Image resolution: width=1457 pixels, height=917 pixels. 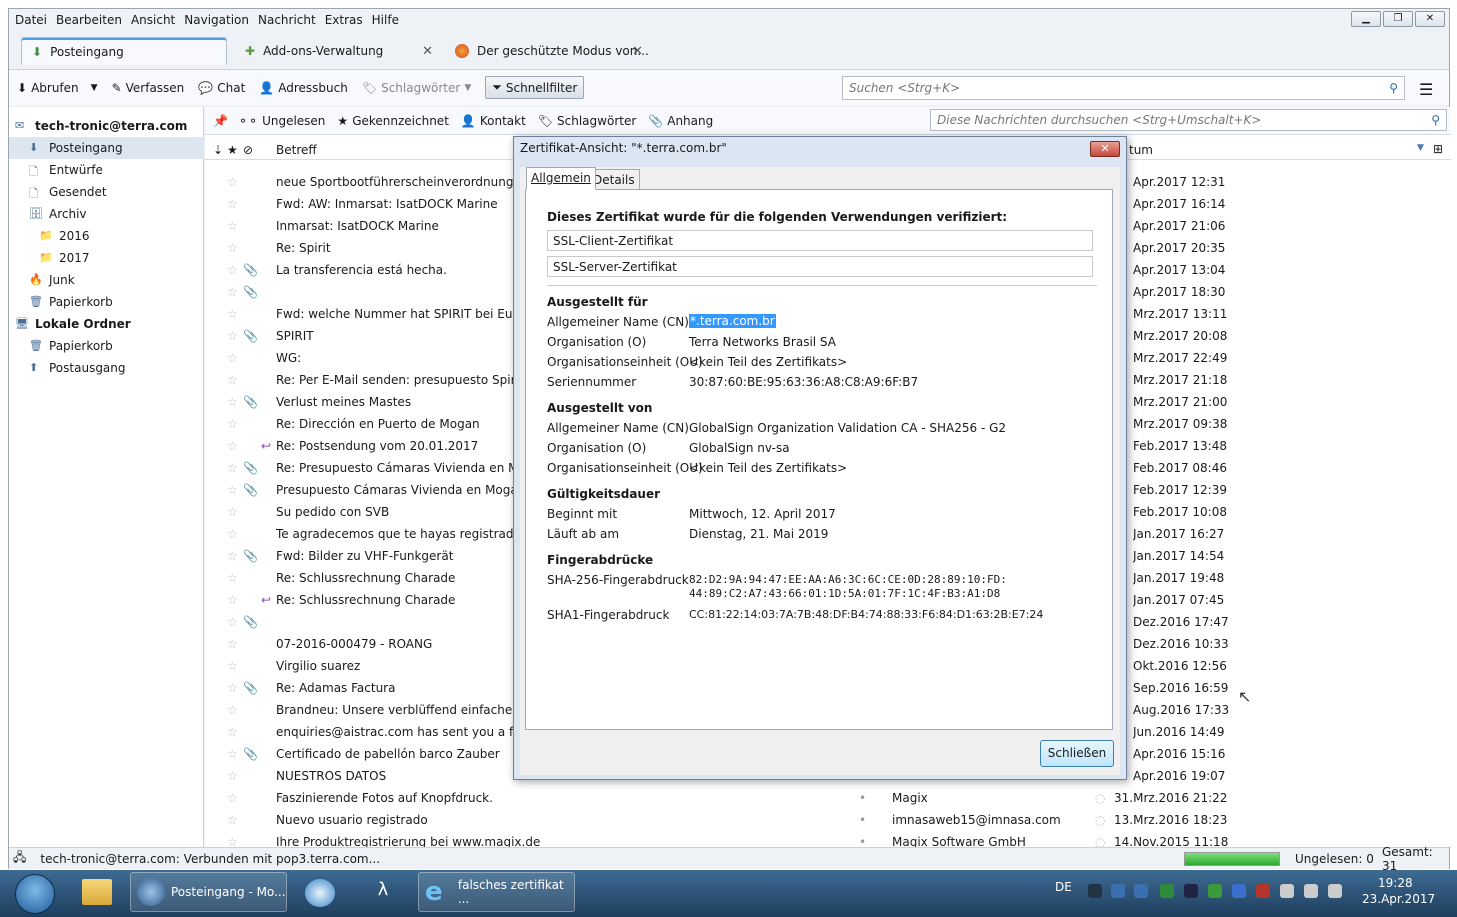 I want to click on explorer-icon, so click(x=97, y=892).